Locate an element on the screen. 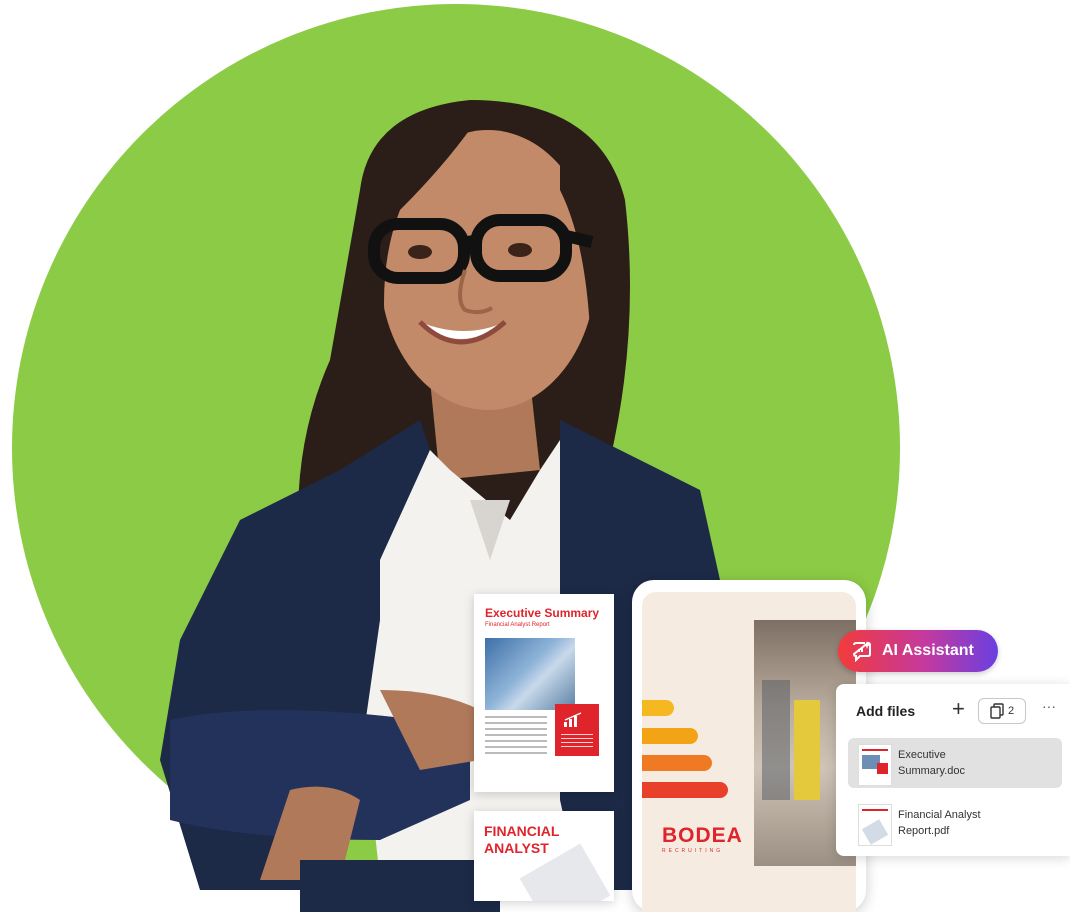  brand-phone-card: BODEA RECRUITING is located at coordinates (749, 746).